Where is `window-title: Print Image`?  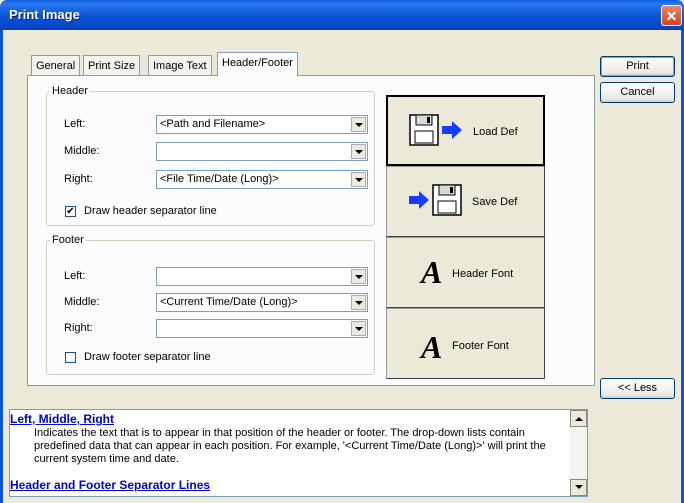
window-title: Print Image is located at coordinates (44, 14).